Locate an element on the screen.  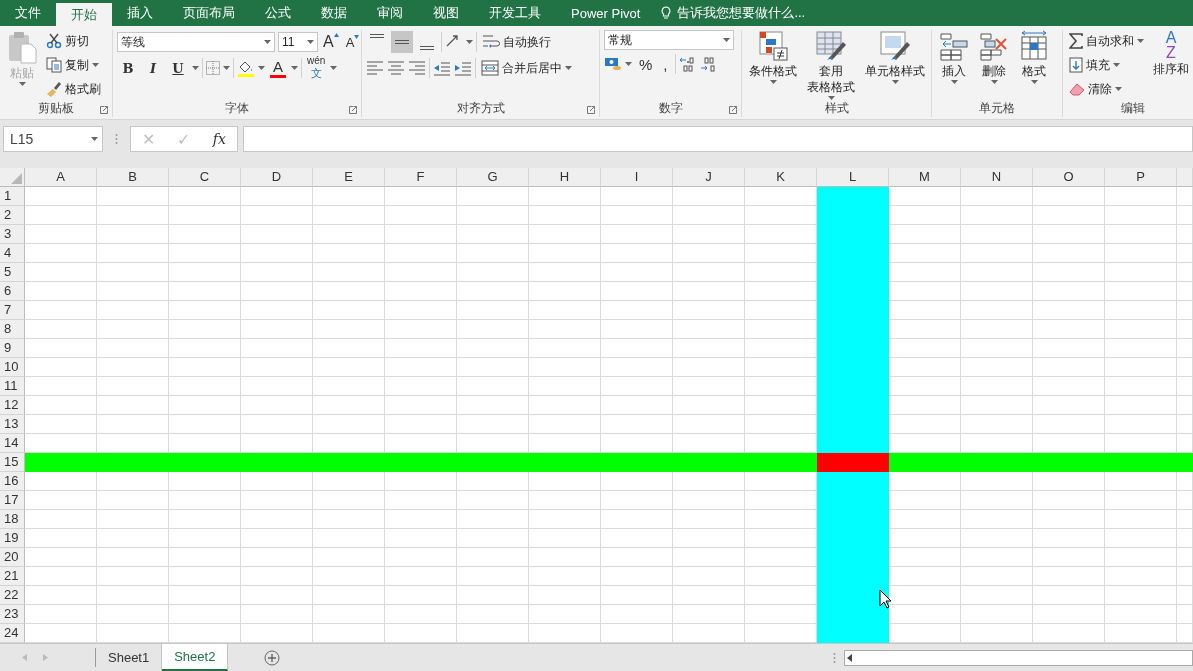
format-cells-button: 格式 is located at coordinates (1034, 64).